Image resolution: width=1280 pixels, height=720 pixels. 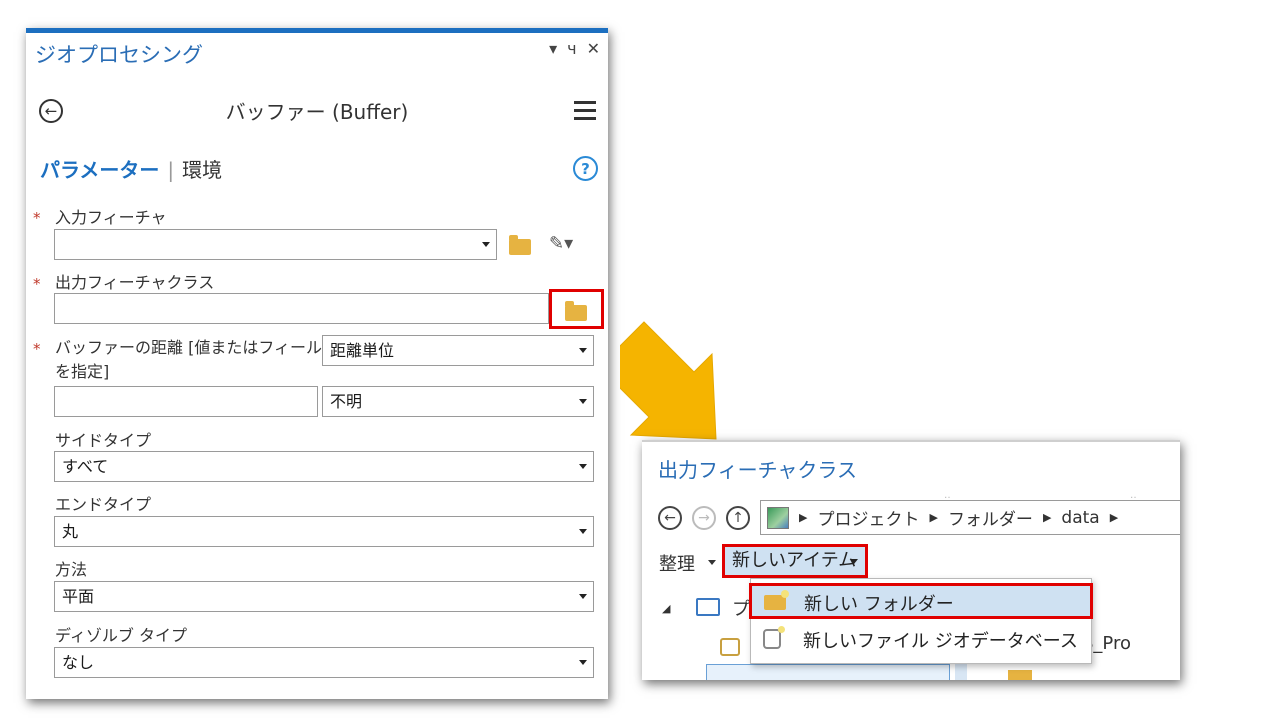 I want to click on output-feature-class-input, so click(x=301, y=308).